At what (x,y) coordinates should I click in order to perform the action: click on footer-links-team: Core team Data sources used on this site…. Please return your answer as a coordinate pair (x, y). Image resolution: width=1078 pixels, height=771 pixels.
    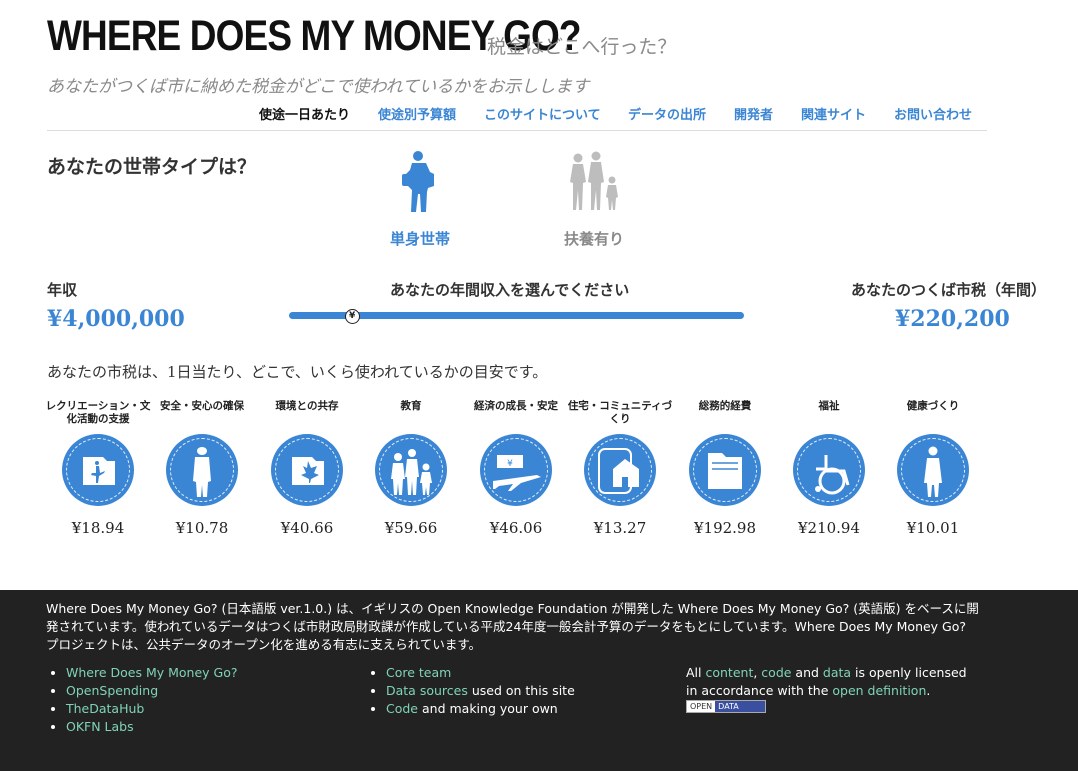
    Looking at the image, I should click on (470, 691).